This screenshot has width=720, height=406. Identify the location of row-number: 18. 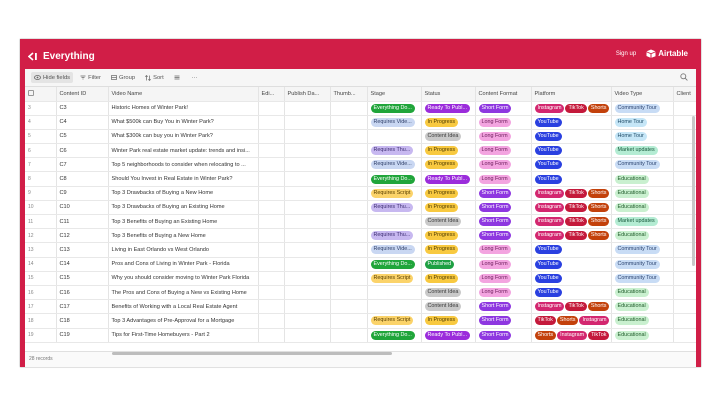
(41, 321).